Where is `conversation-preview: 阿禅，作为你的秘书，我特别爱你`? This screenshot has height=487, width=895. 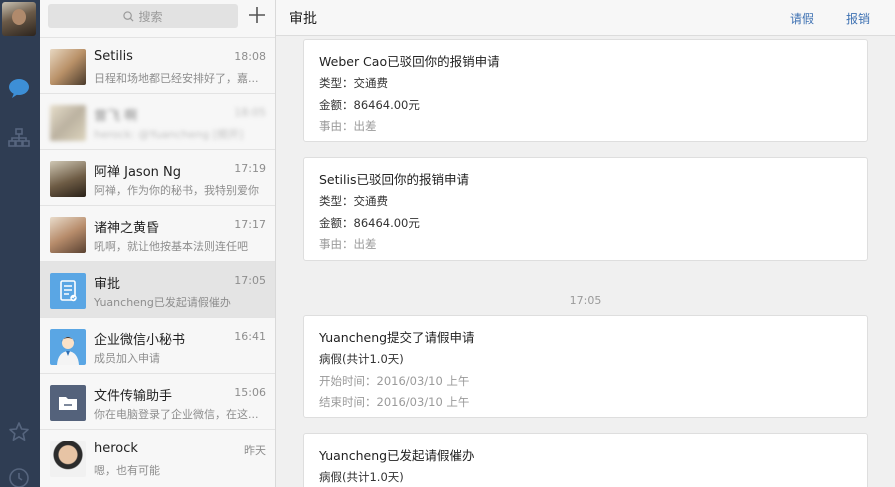
conversation-preview: 阿禅，作为你的秘书，我特别爱你 is located at coordinates (176, 190).